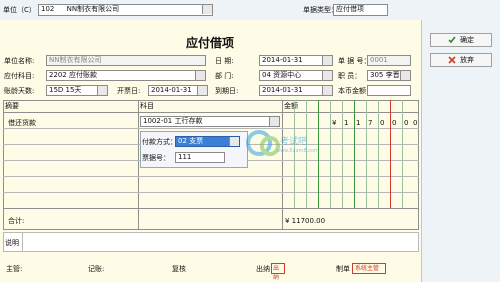 The width and height of the screenshot is (500, 282). I want to click on due-date-field: 2014-01-31 ▼, so click(296, 90).